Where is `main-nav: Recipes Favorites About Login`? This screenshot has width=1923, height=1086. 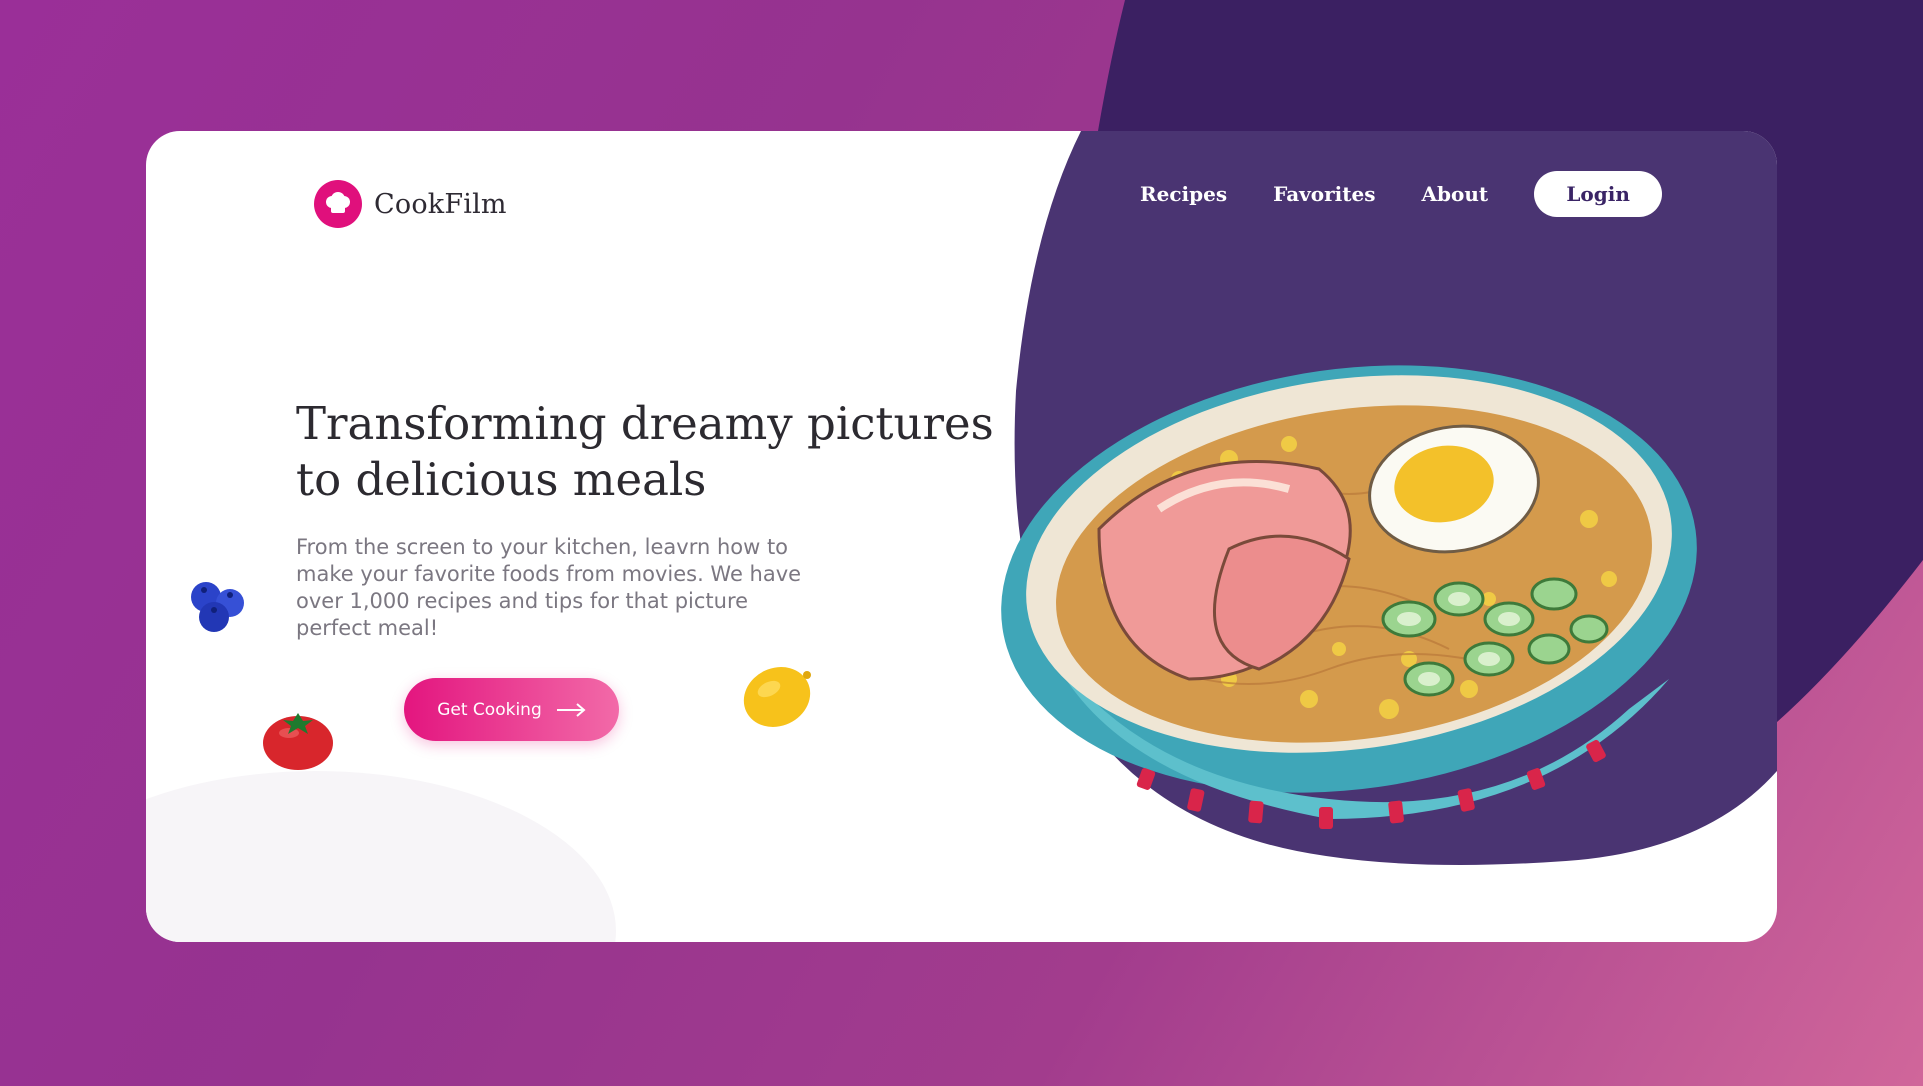
main-nav: Recipes Favorites About Login is located at coordinates (1401, 194).